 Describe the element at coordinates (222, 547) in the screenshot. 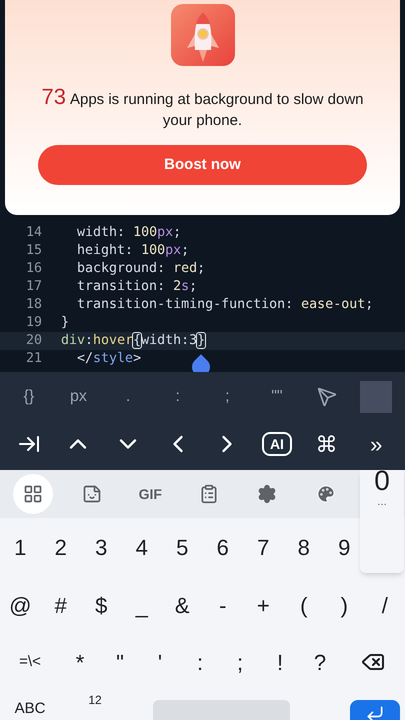

I see `keyboard-key: 6` at that location.